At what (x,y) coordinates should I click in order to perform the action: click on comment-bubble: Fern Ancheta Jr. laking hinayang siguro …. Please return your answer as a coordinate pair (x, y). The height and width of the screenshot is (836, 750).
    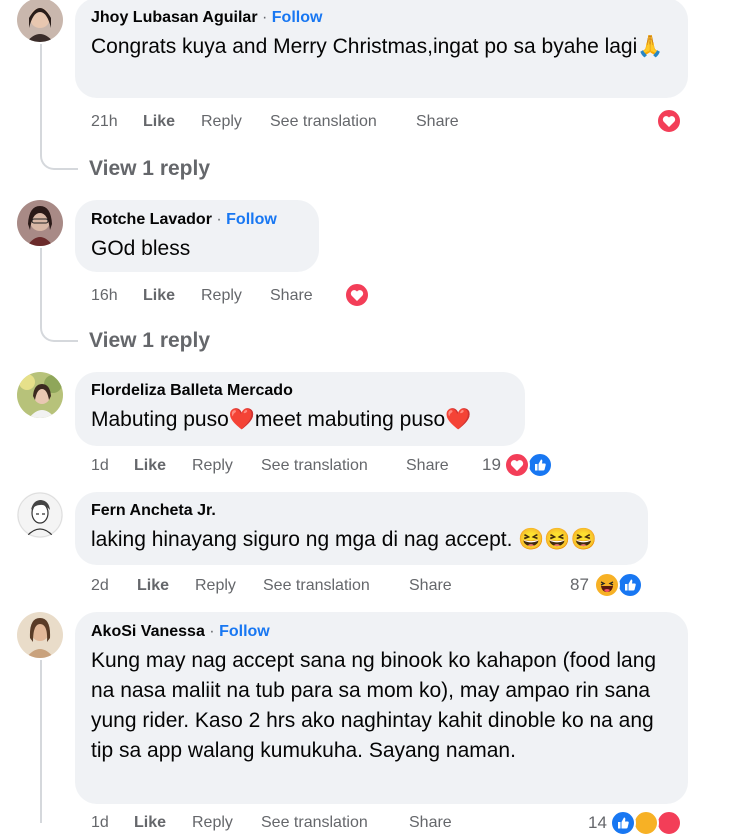
    Looking at the image, I should click on (361, 528).